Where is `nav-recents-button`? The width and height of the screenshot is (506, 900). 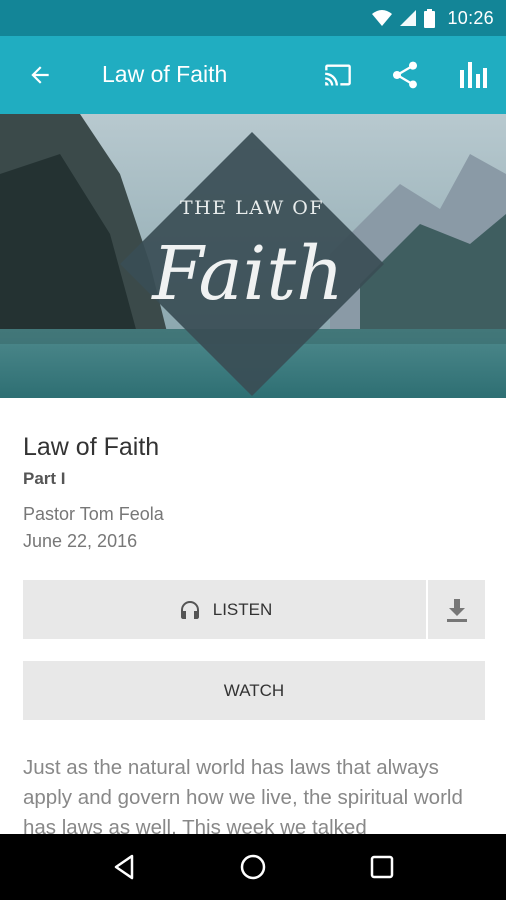 nav-recents-button is located at coordinates (382, 867).